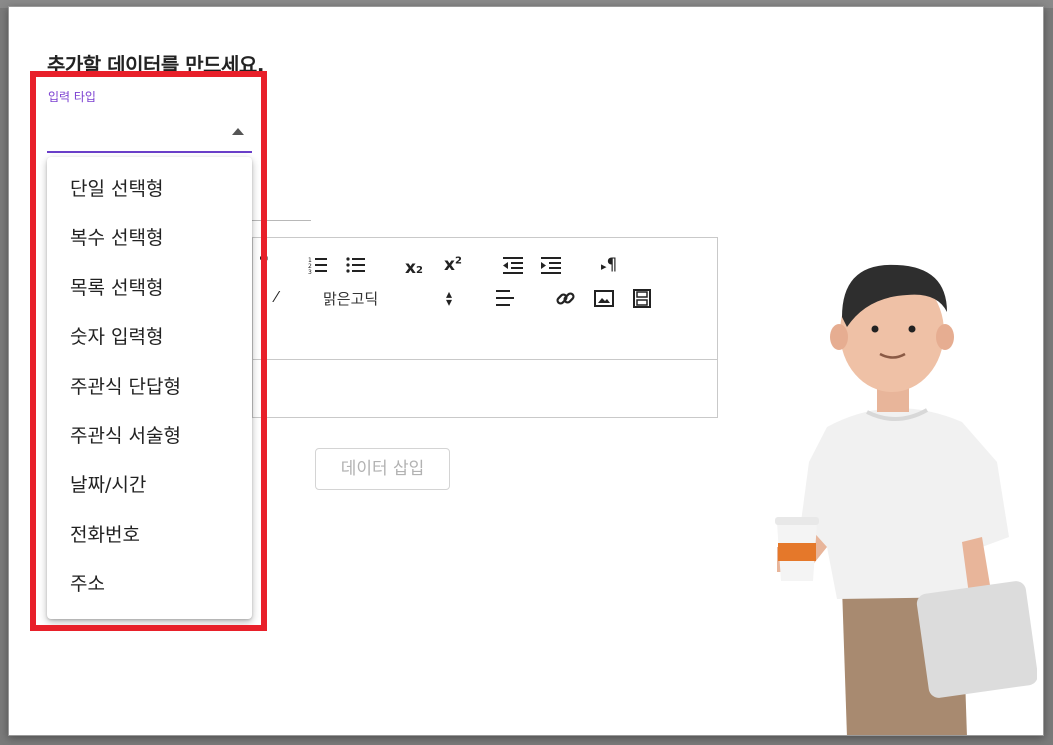 This screenshot has width=1053, height=745. I want to click on hidden-field-underline, so click(281, 220).